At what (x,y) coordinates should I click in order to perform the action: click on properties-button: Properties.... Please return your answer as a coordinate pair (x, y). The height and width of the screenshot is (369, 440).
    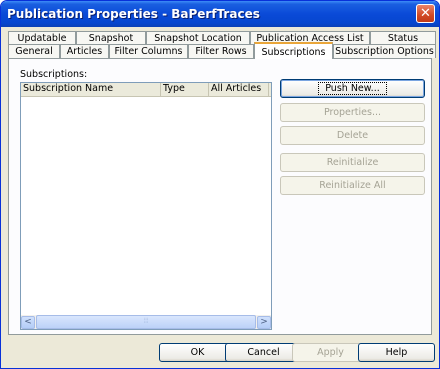
    Looking at the image, I should click on (352, 112).